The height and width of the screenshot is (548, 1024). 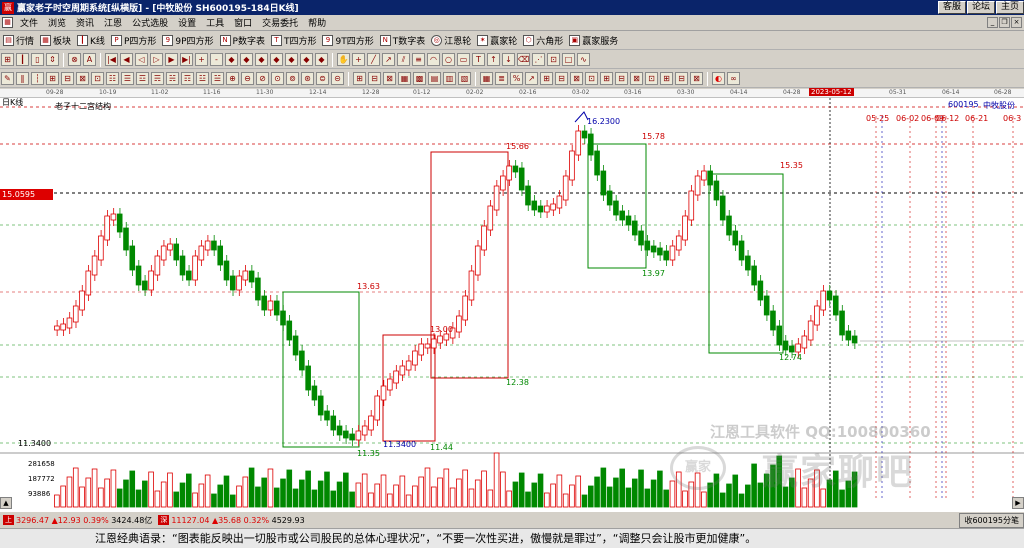 What do you see at coordinates (449, 78) in the screenshot?
I see `tool-icon: ▥` at bounding box center [449, 78].